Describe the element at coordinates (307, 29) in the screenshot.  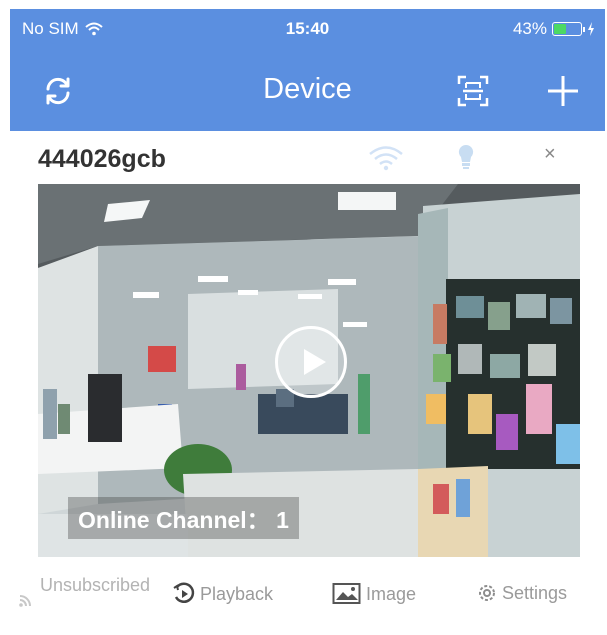
I see `status-bar: No SIM 15:40 43%` at that location.